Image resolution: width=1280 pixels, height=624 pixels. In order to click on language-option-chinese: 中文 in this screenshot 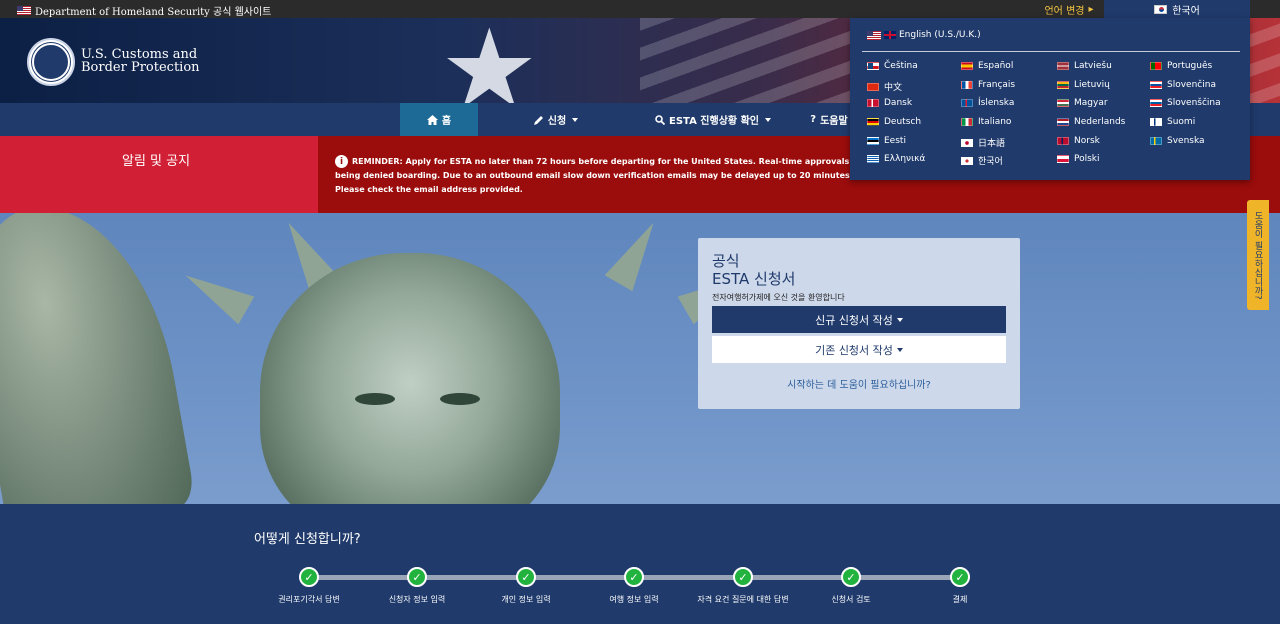, I will do `click(884, 86)`.